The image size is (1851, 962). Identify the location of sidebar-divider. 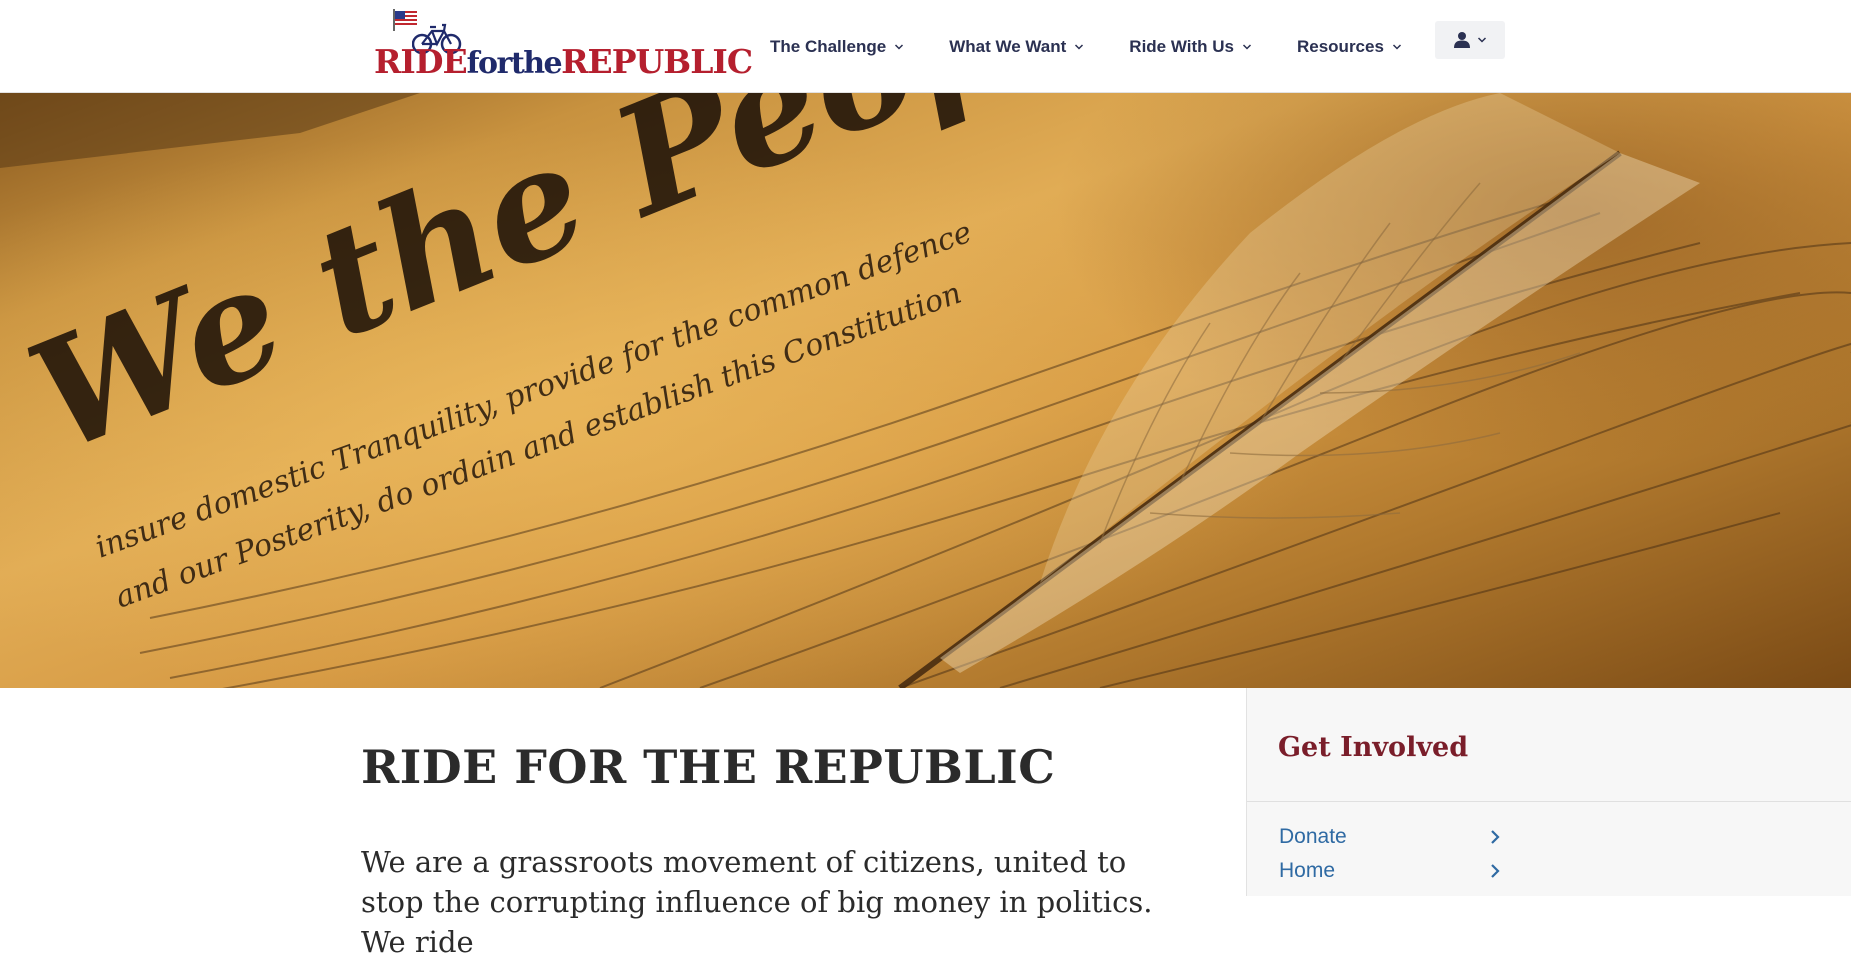
(1549, 801).